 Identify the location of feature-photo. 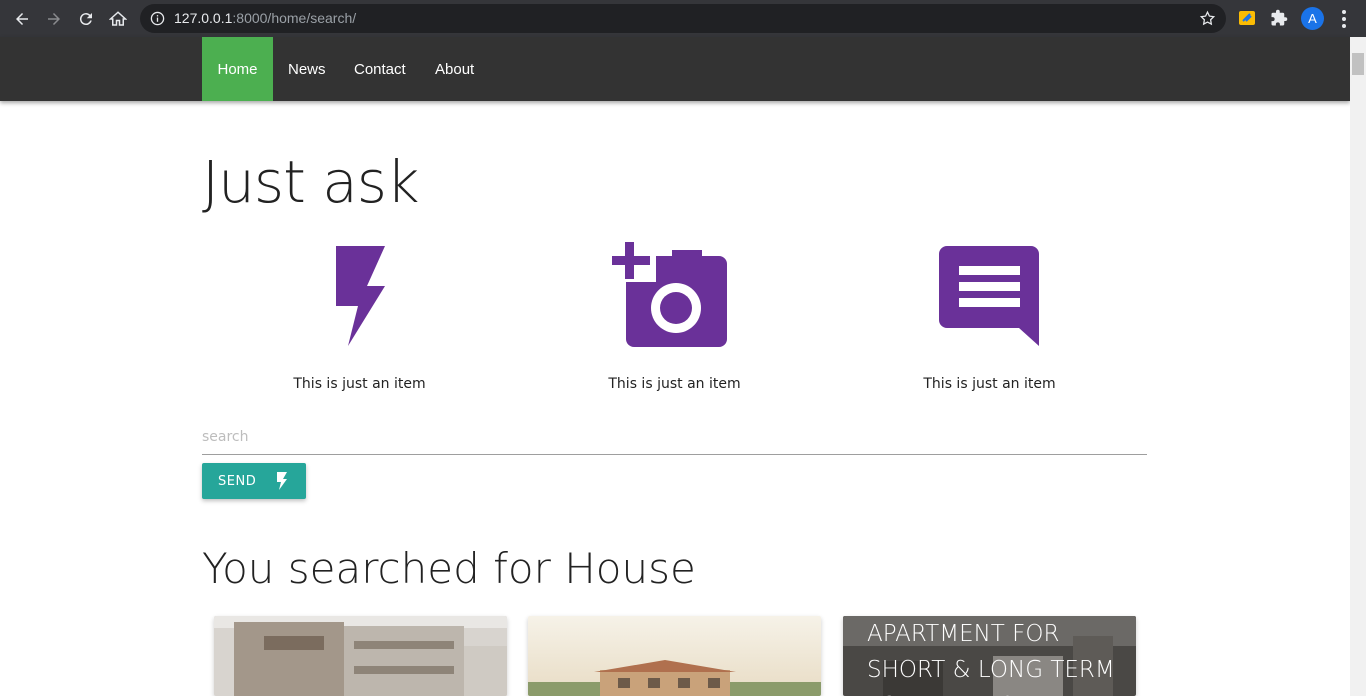
(674, 294).